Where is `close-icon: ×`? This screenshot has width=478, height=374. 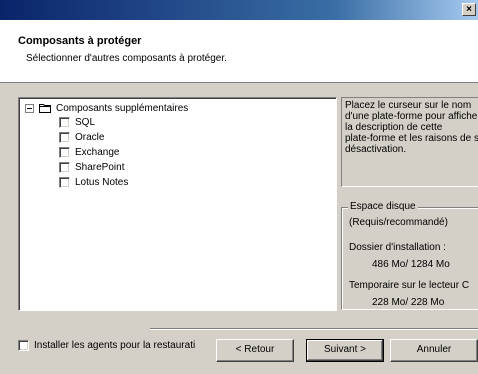 close-icon: × is located at coordinates (469, 9).